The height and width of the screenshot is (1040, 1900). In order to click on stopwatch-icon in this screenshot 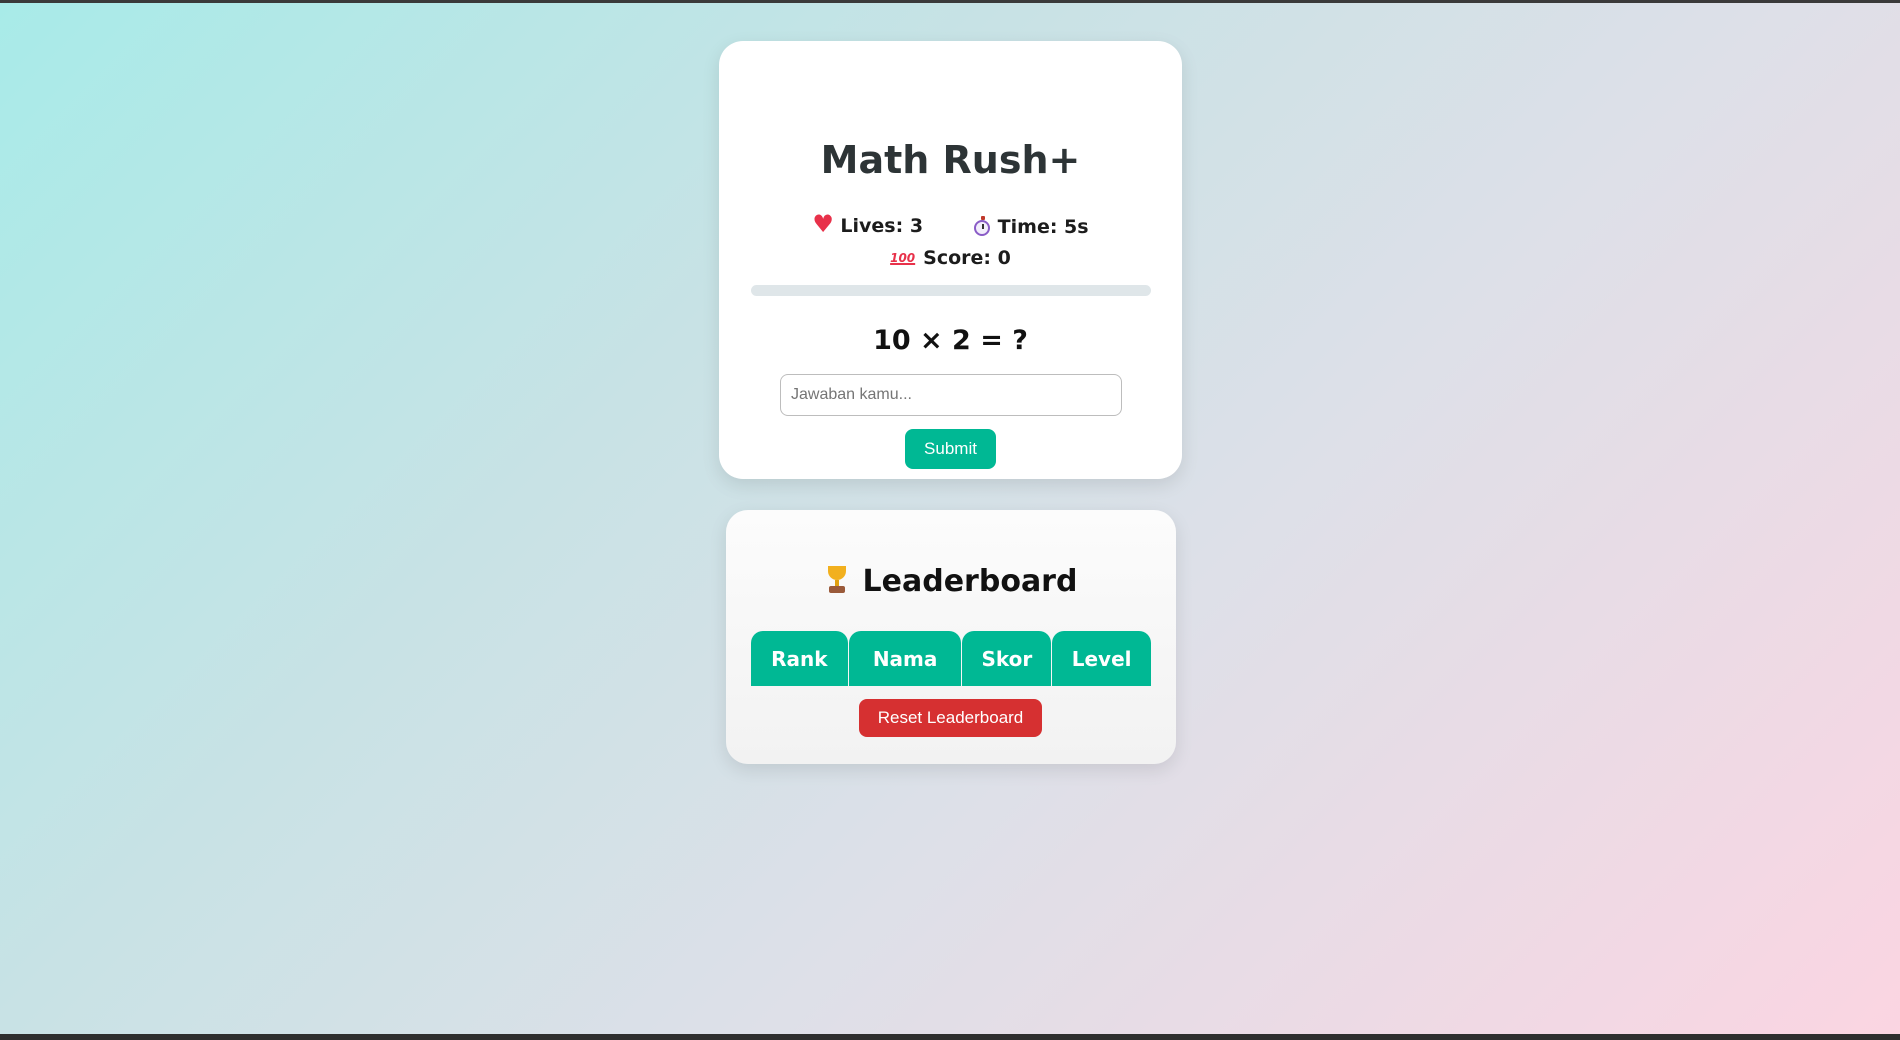, I will do `click(981, 226)`.